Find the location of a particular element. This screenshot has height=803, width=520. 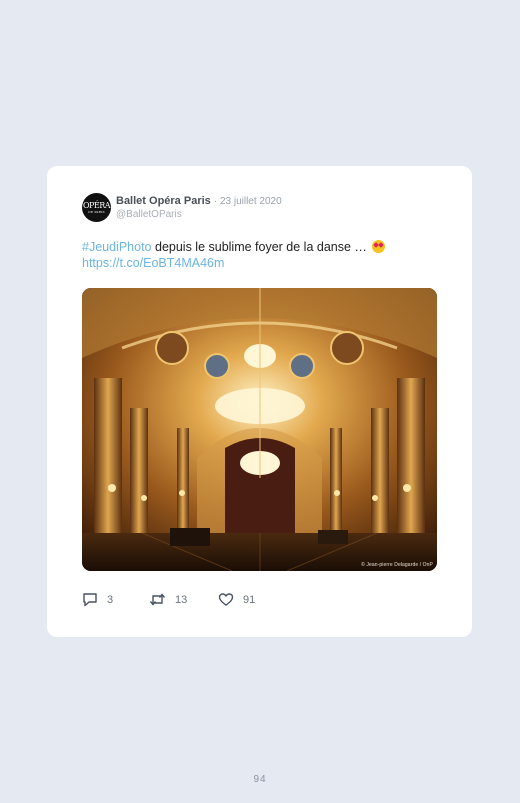

user-handle: @BalletOParis is located at coordinates (149, 214).